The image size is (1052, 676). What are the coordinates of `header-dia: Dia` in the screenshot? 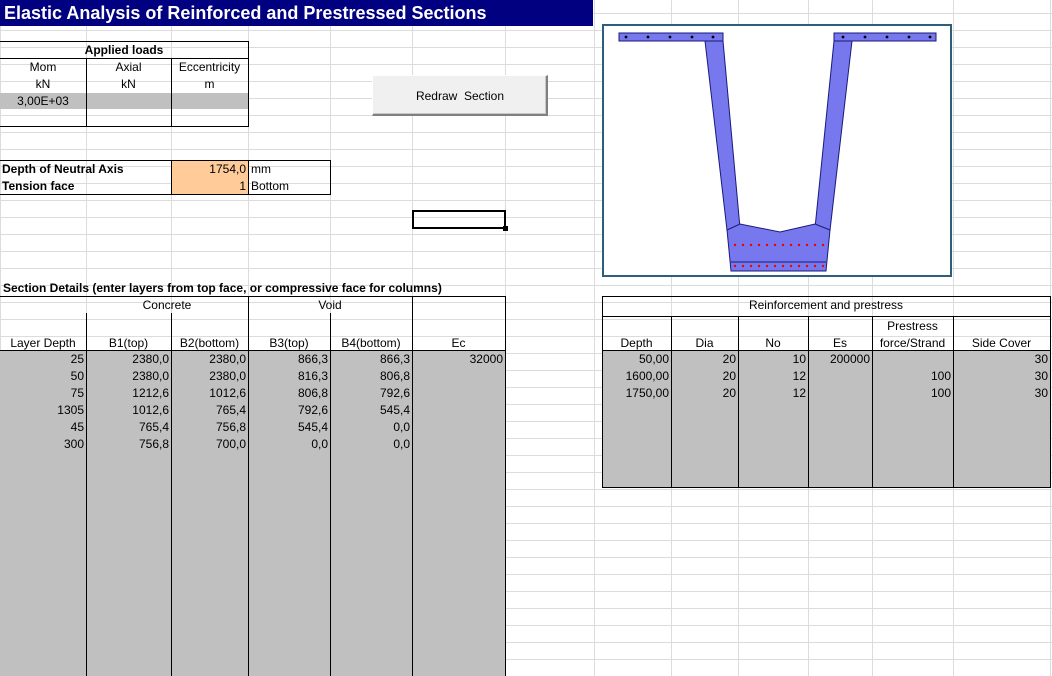 It's located at (704, 343).